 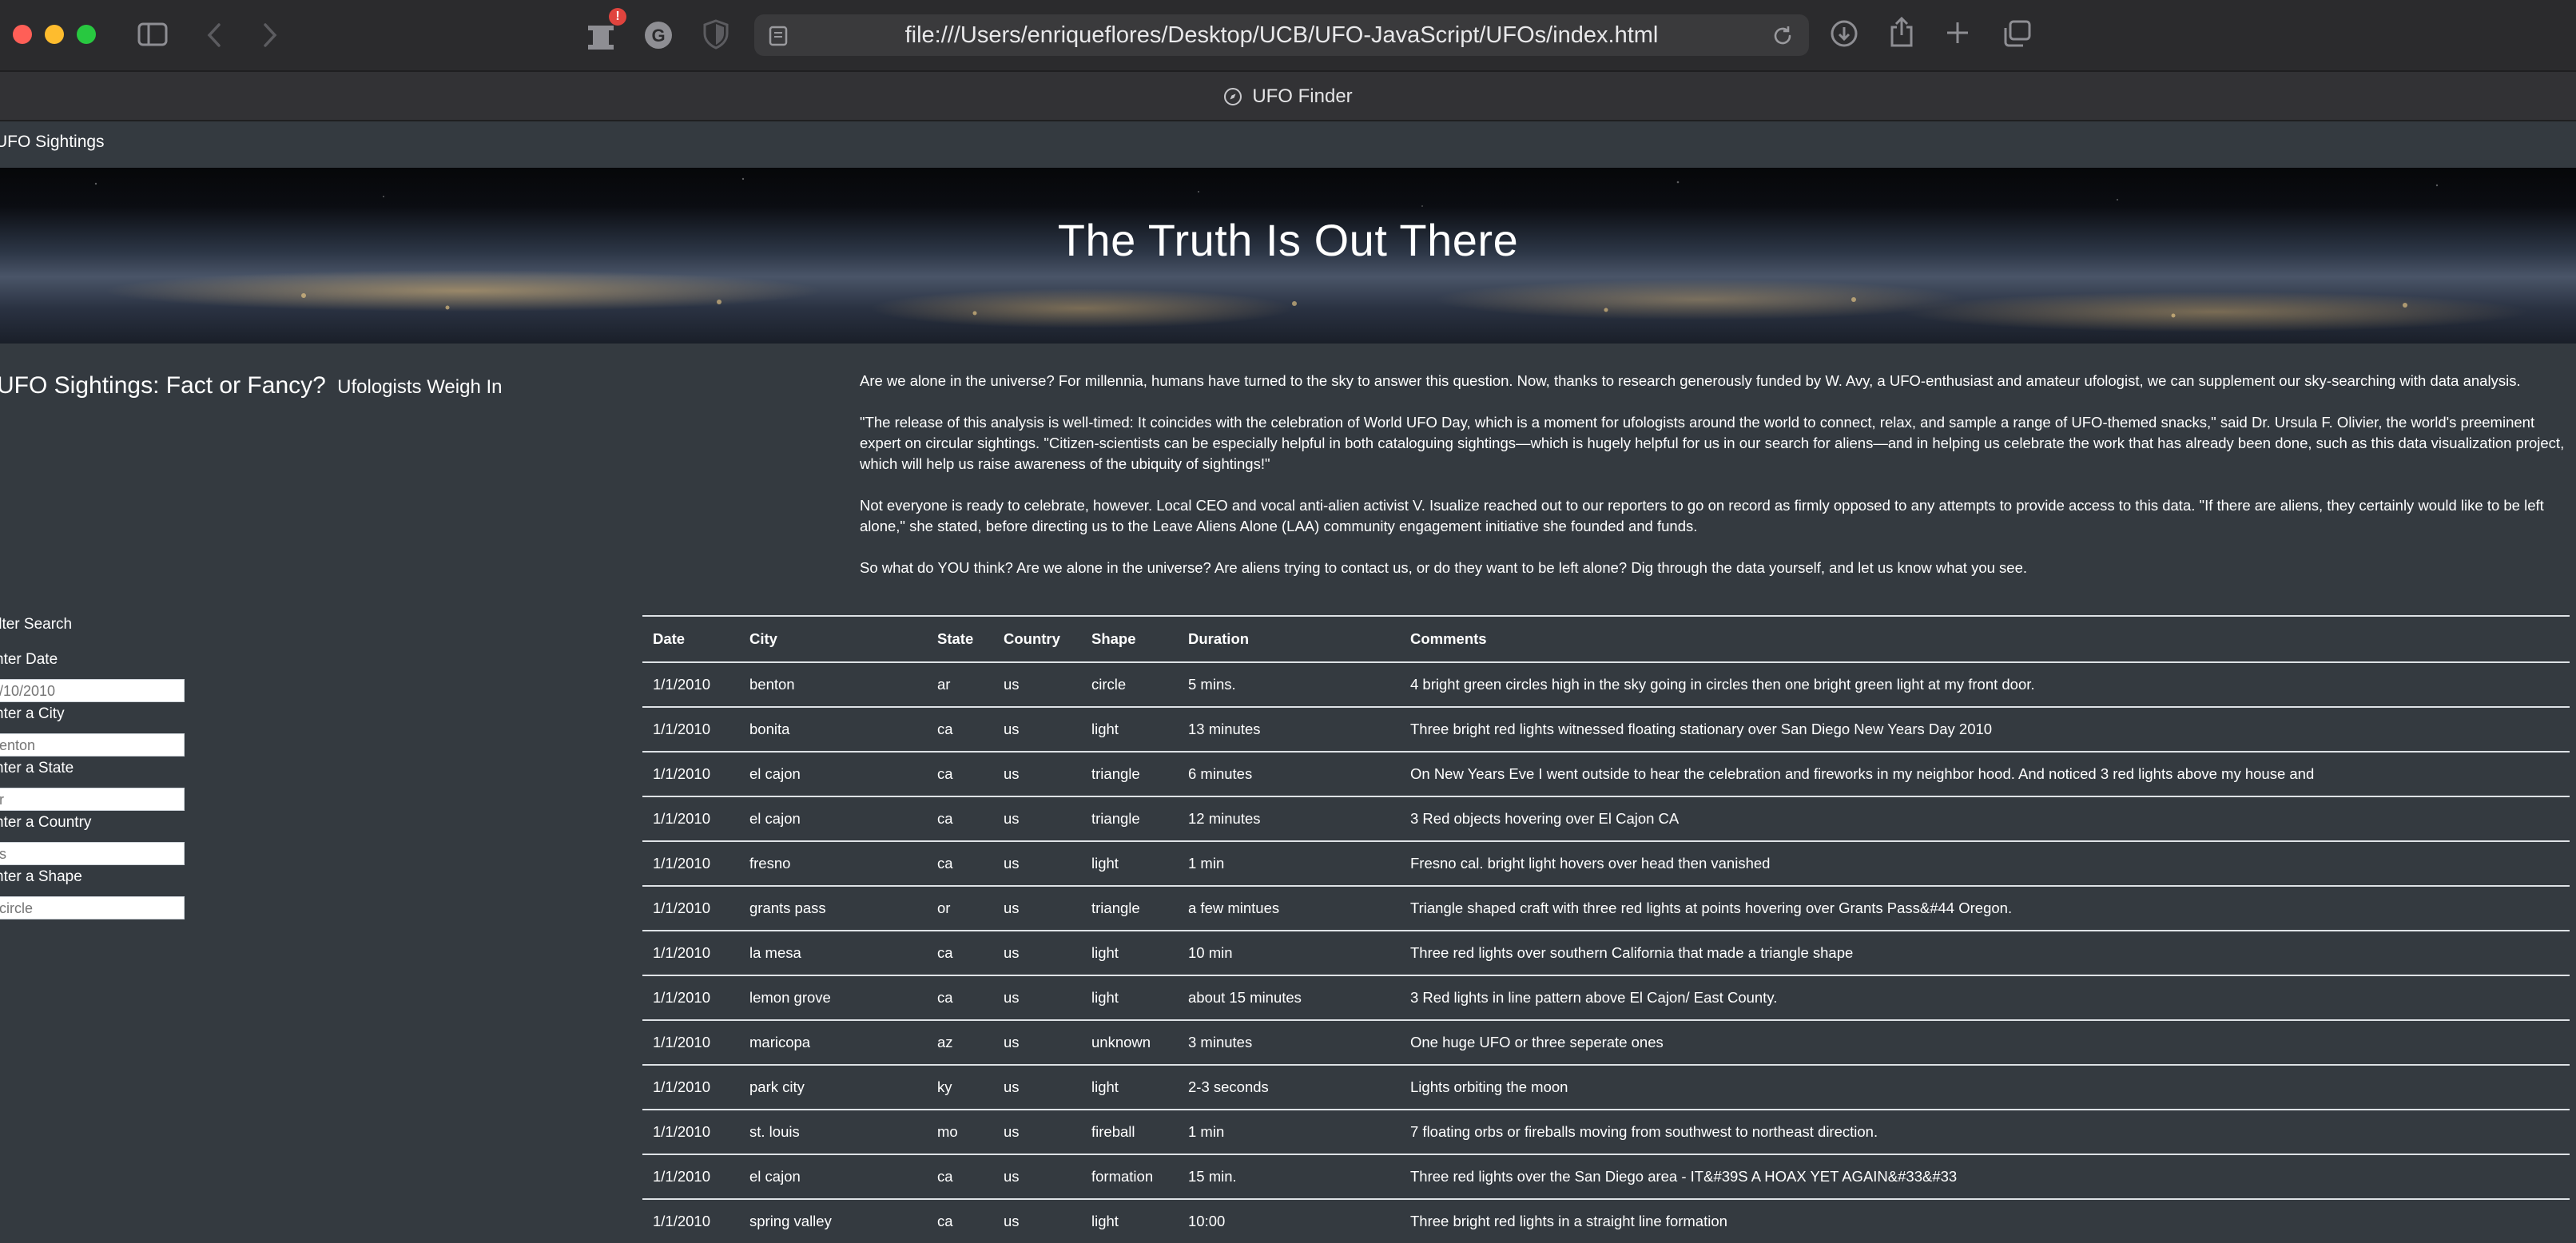 I want to click on tab-bar: UFO Finder, so click(x=1288, y=95).